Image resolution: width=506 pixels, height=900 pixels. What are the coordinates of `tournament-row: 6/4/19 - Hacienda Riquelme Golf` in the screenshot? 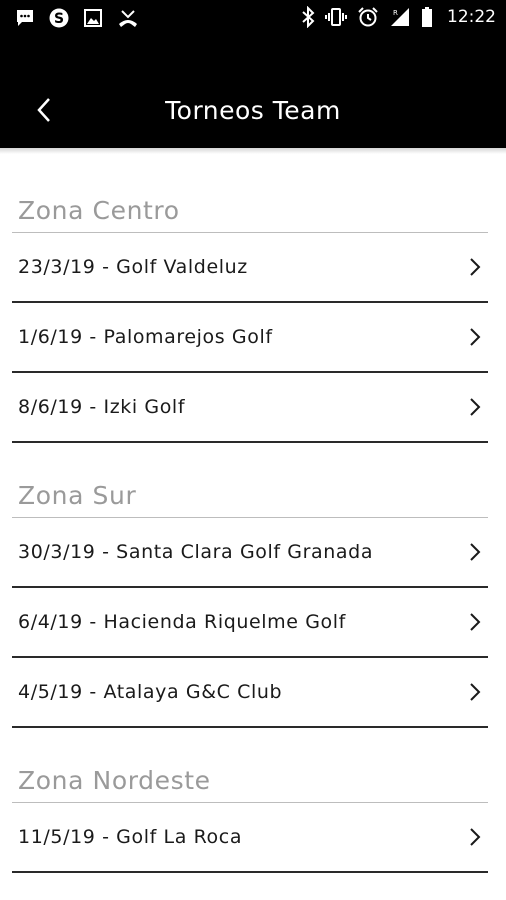 It's located at (250, 623).